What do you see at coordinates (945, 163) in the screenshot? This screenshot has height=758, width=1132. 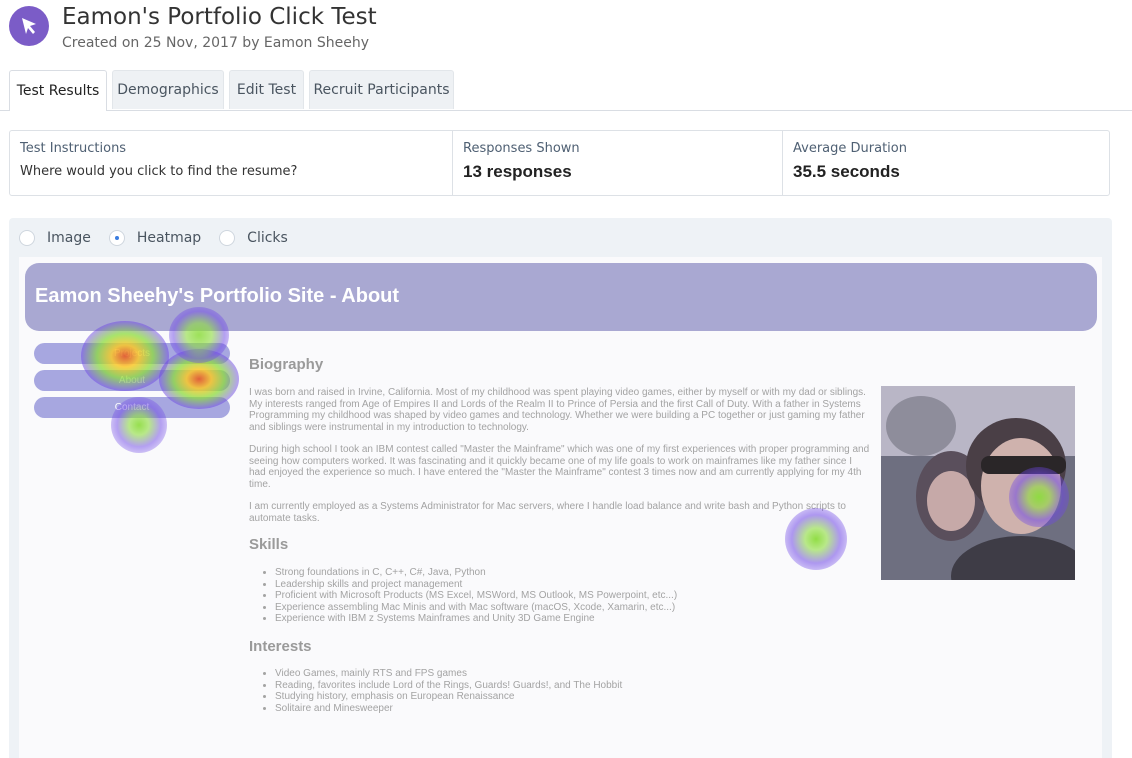 I see `average-duration: Average Duration 35.5 seconds` at bounding box center [945, 163].